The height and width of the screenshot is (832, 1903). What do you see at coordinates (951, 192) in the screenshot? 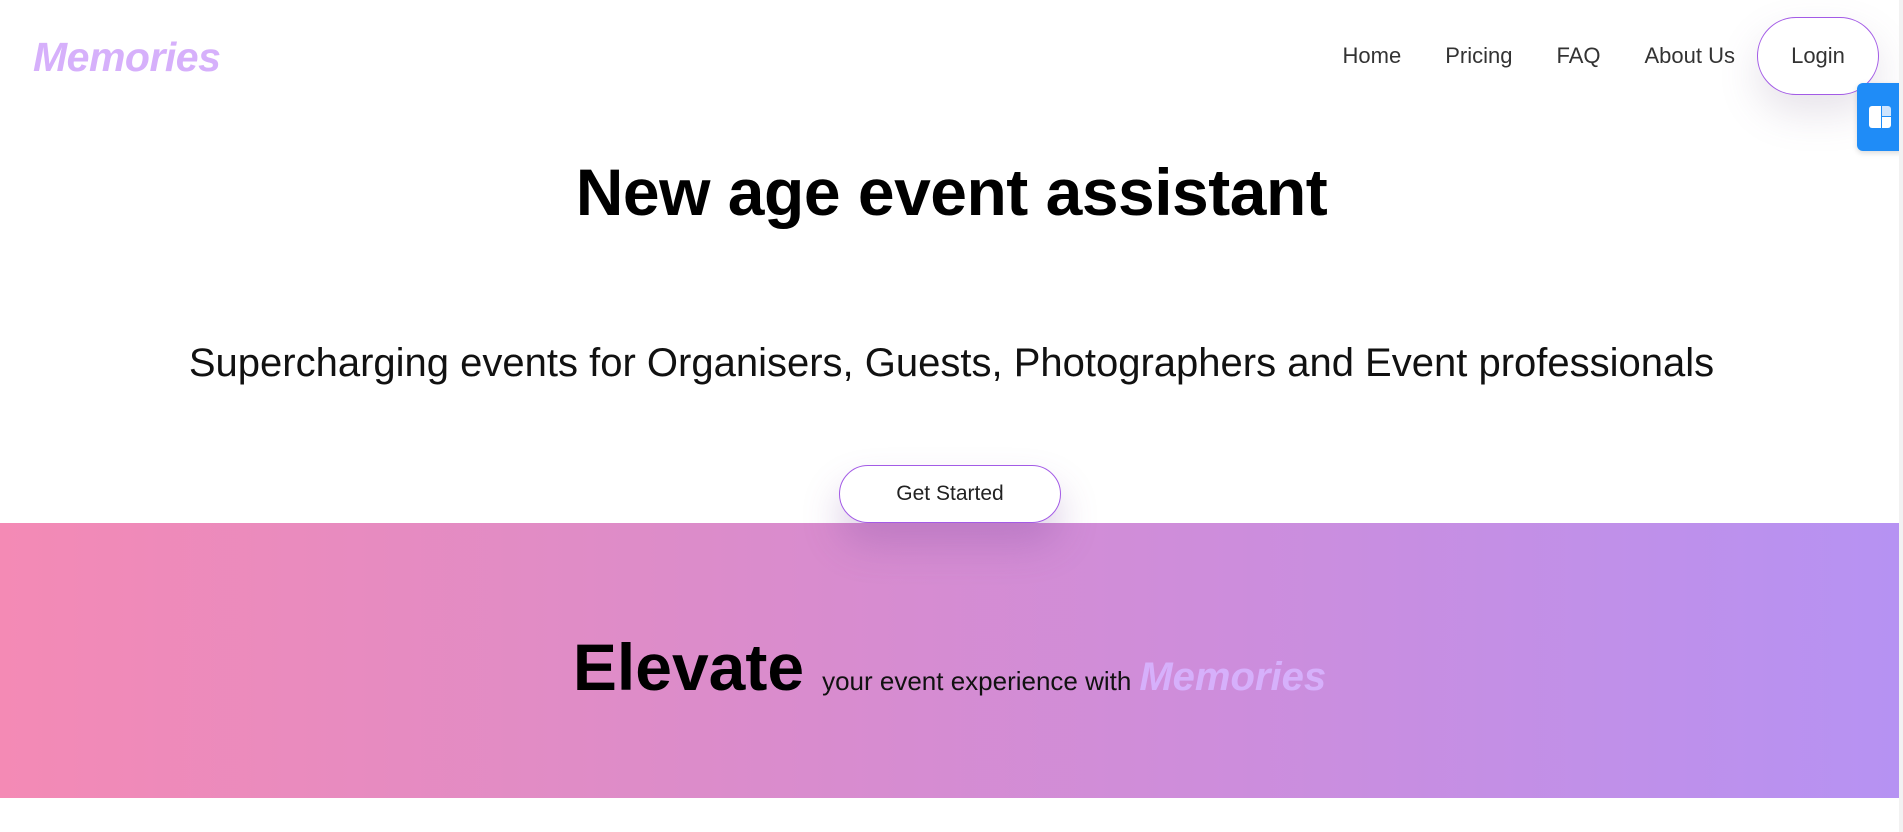
I see `hero-title: New age event assistant` at bounding box center [951, 192].